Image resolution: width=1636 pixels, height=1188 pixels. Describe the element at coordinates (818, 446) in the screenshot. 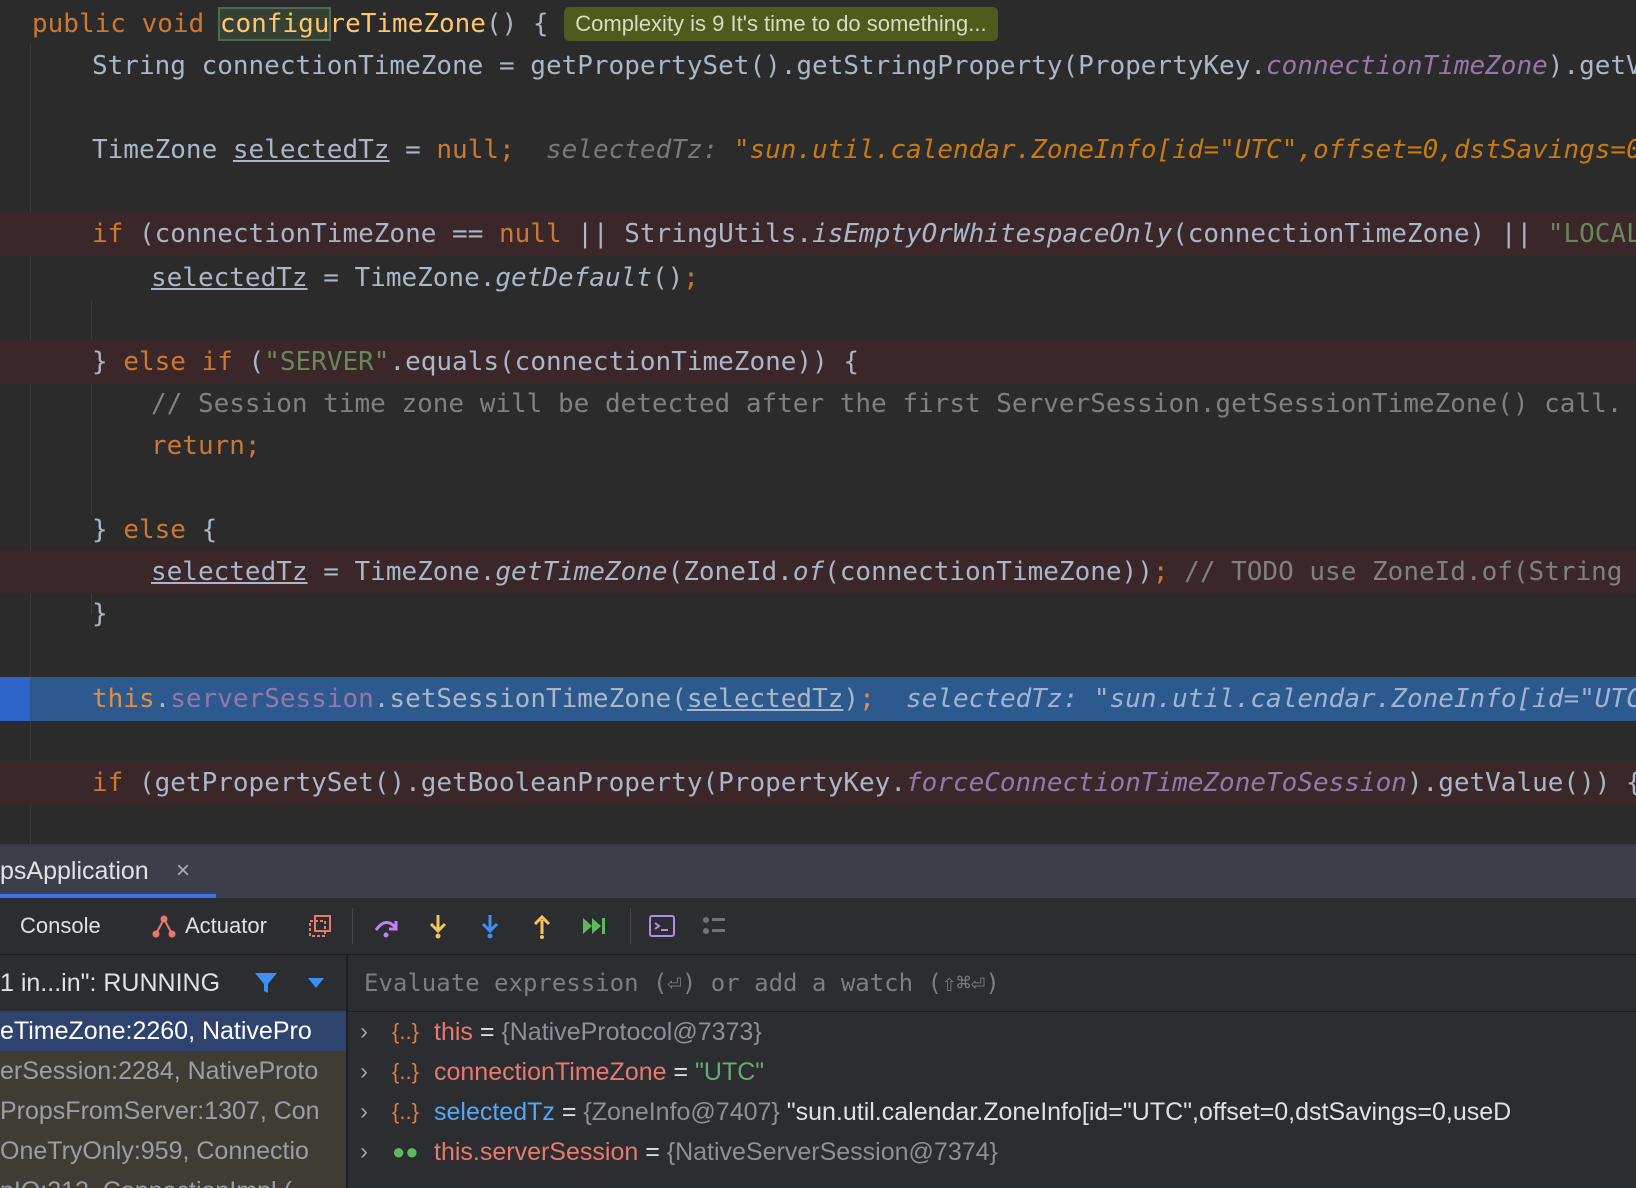

I see `code-line-8: return;` at that location.